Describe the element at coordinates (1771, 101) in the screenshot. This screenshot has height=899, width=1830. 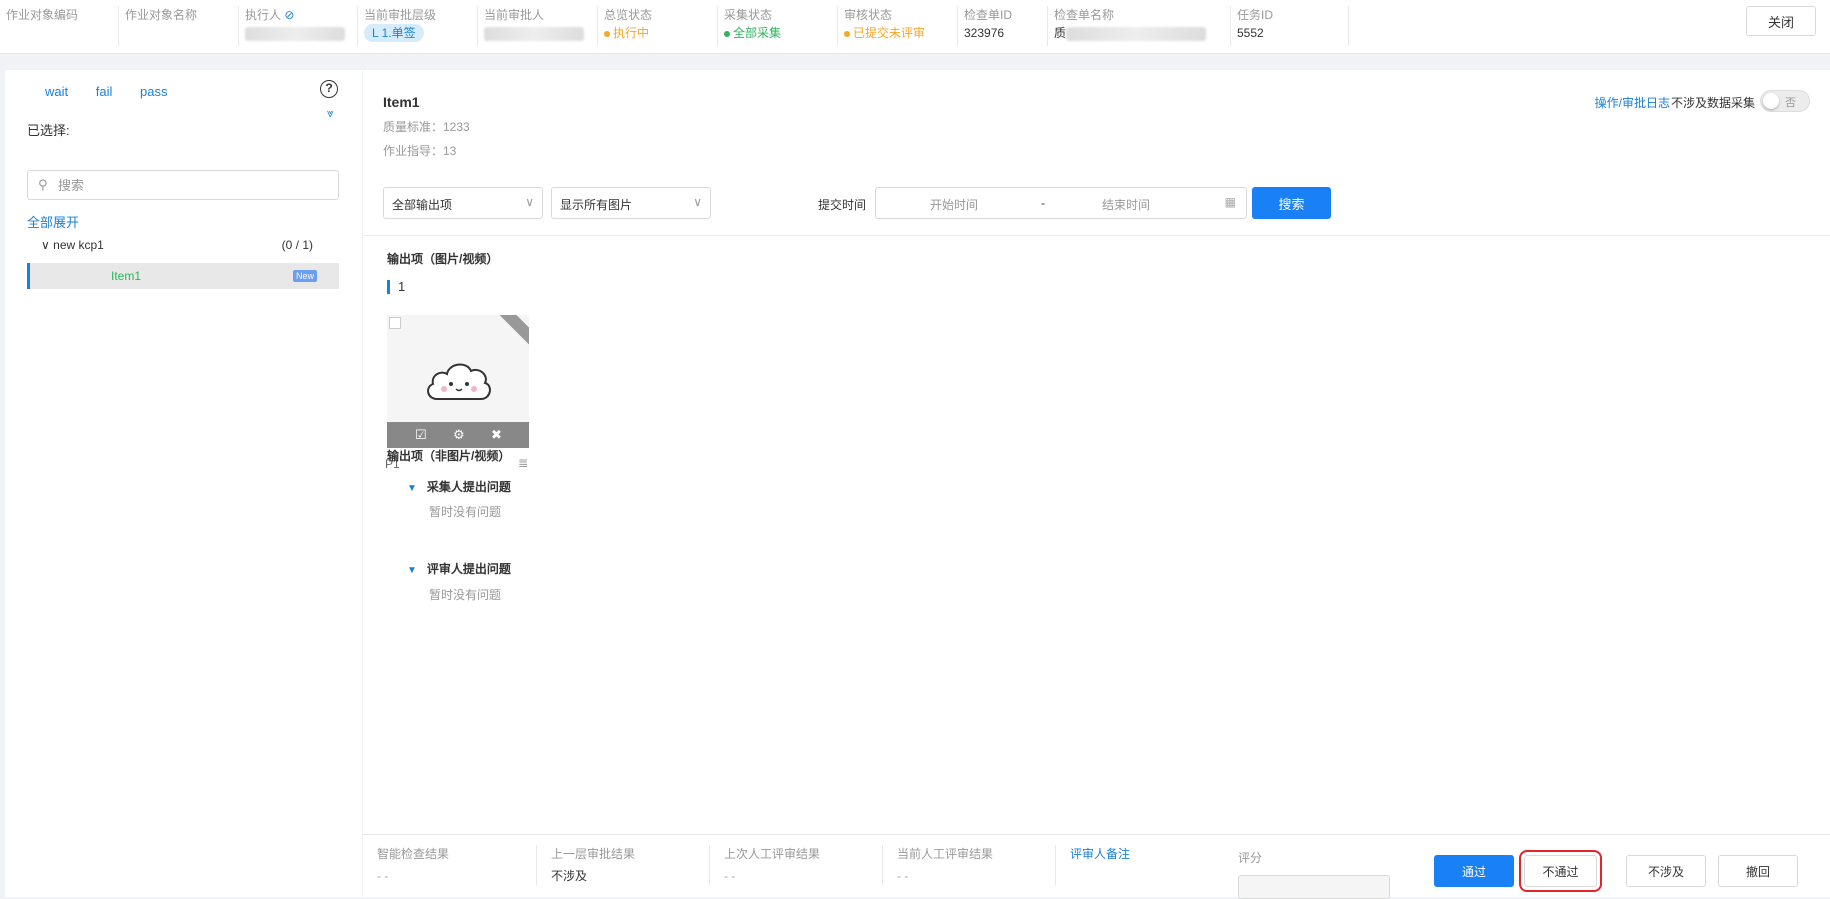
I see `toggle-knob` at that location.